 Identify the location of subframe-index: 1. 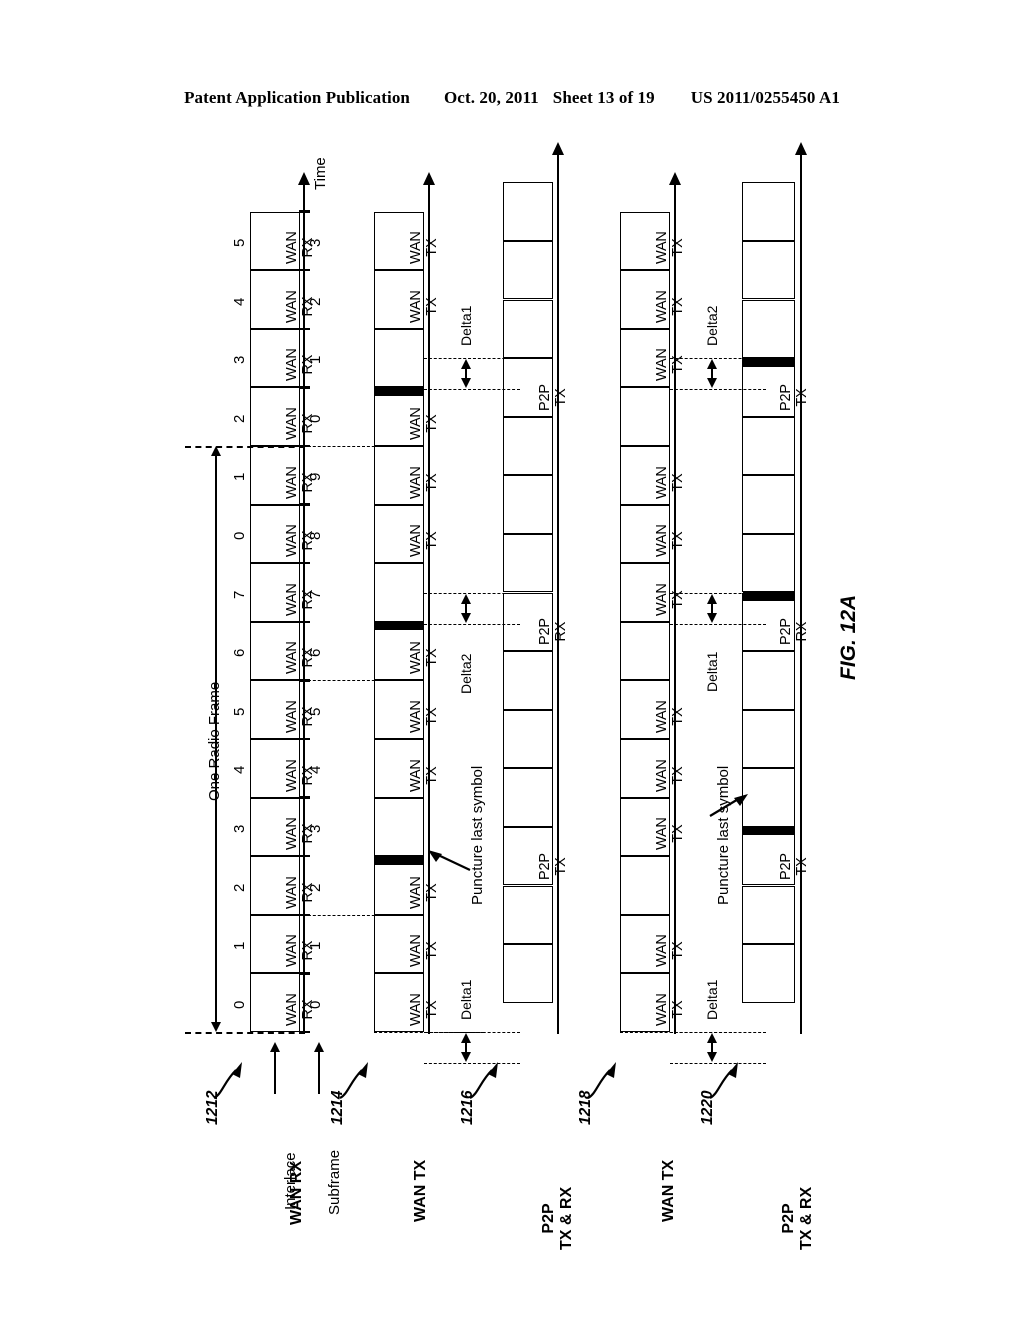
(315, 946).